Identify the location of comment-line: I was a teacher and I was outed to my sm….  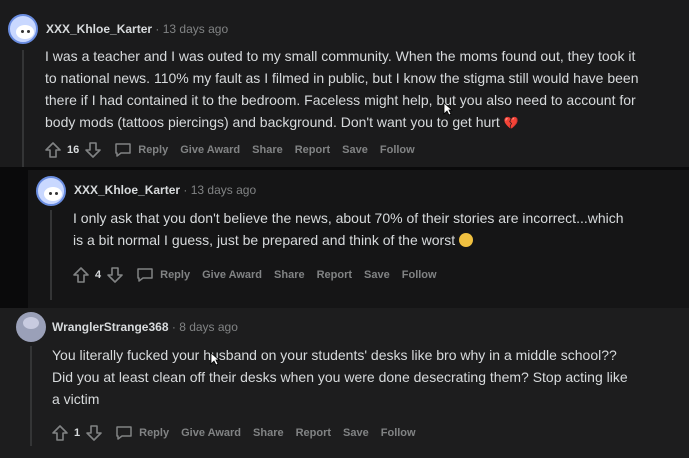
(340, 56).